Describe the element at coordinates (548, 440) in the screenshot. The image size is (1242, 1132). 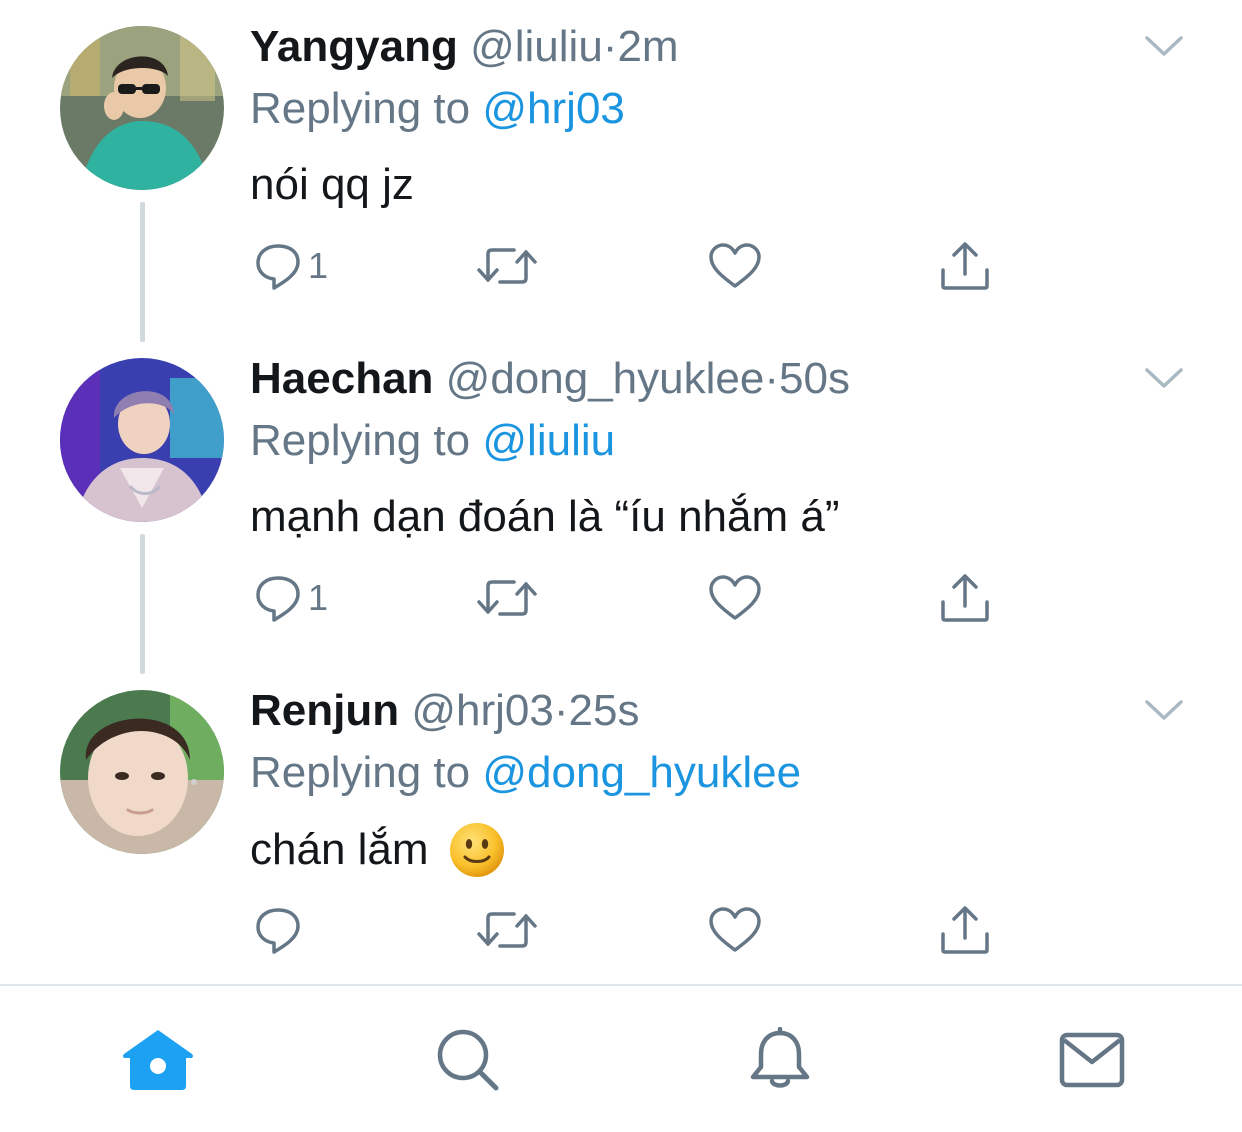
I see `mention-link: @liuliu` at that location.